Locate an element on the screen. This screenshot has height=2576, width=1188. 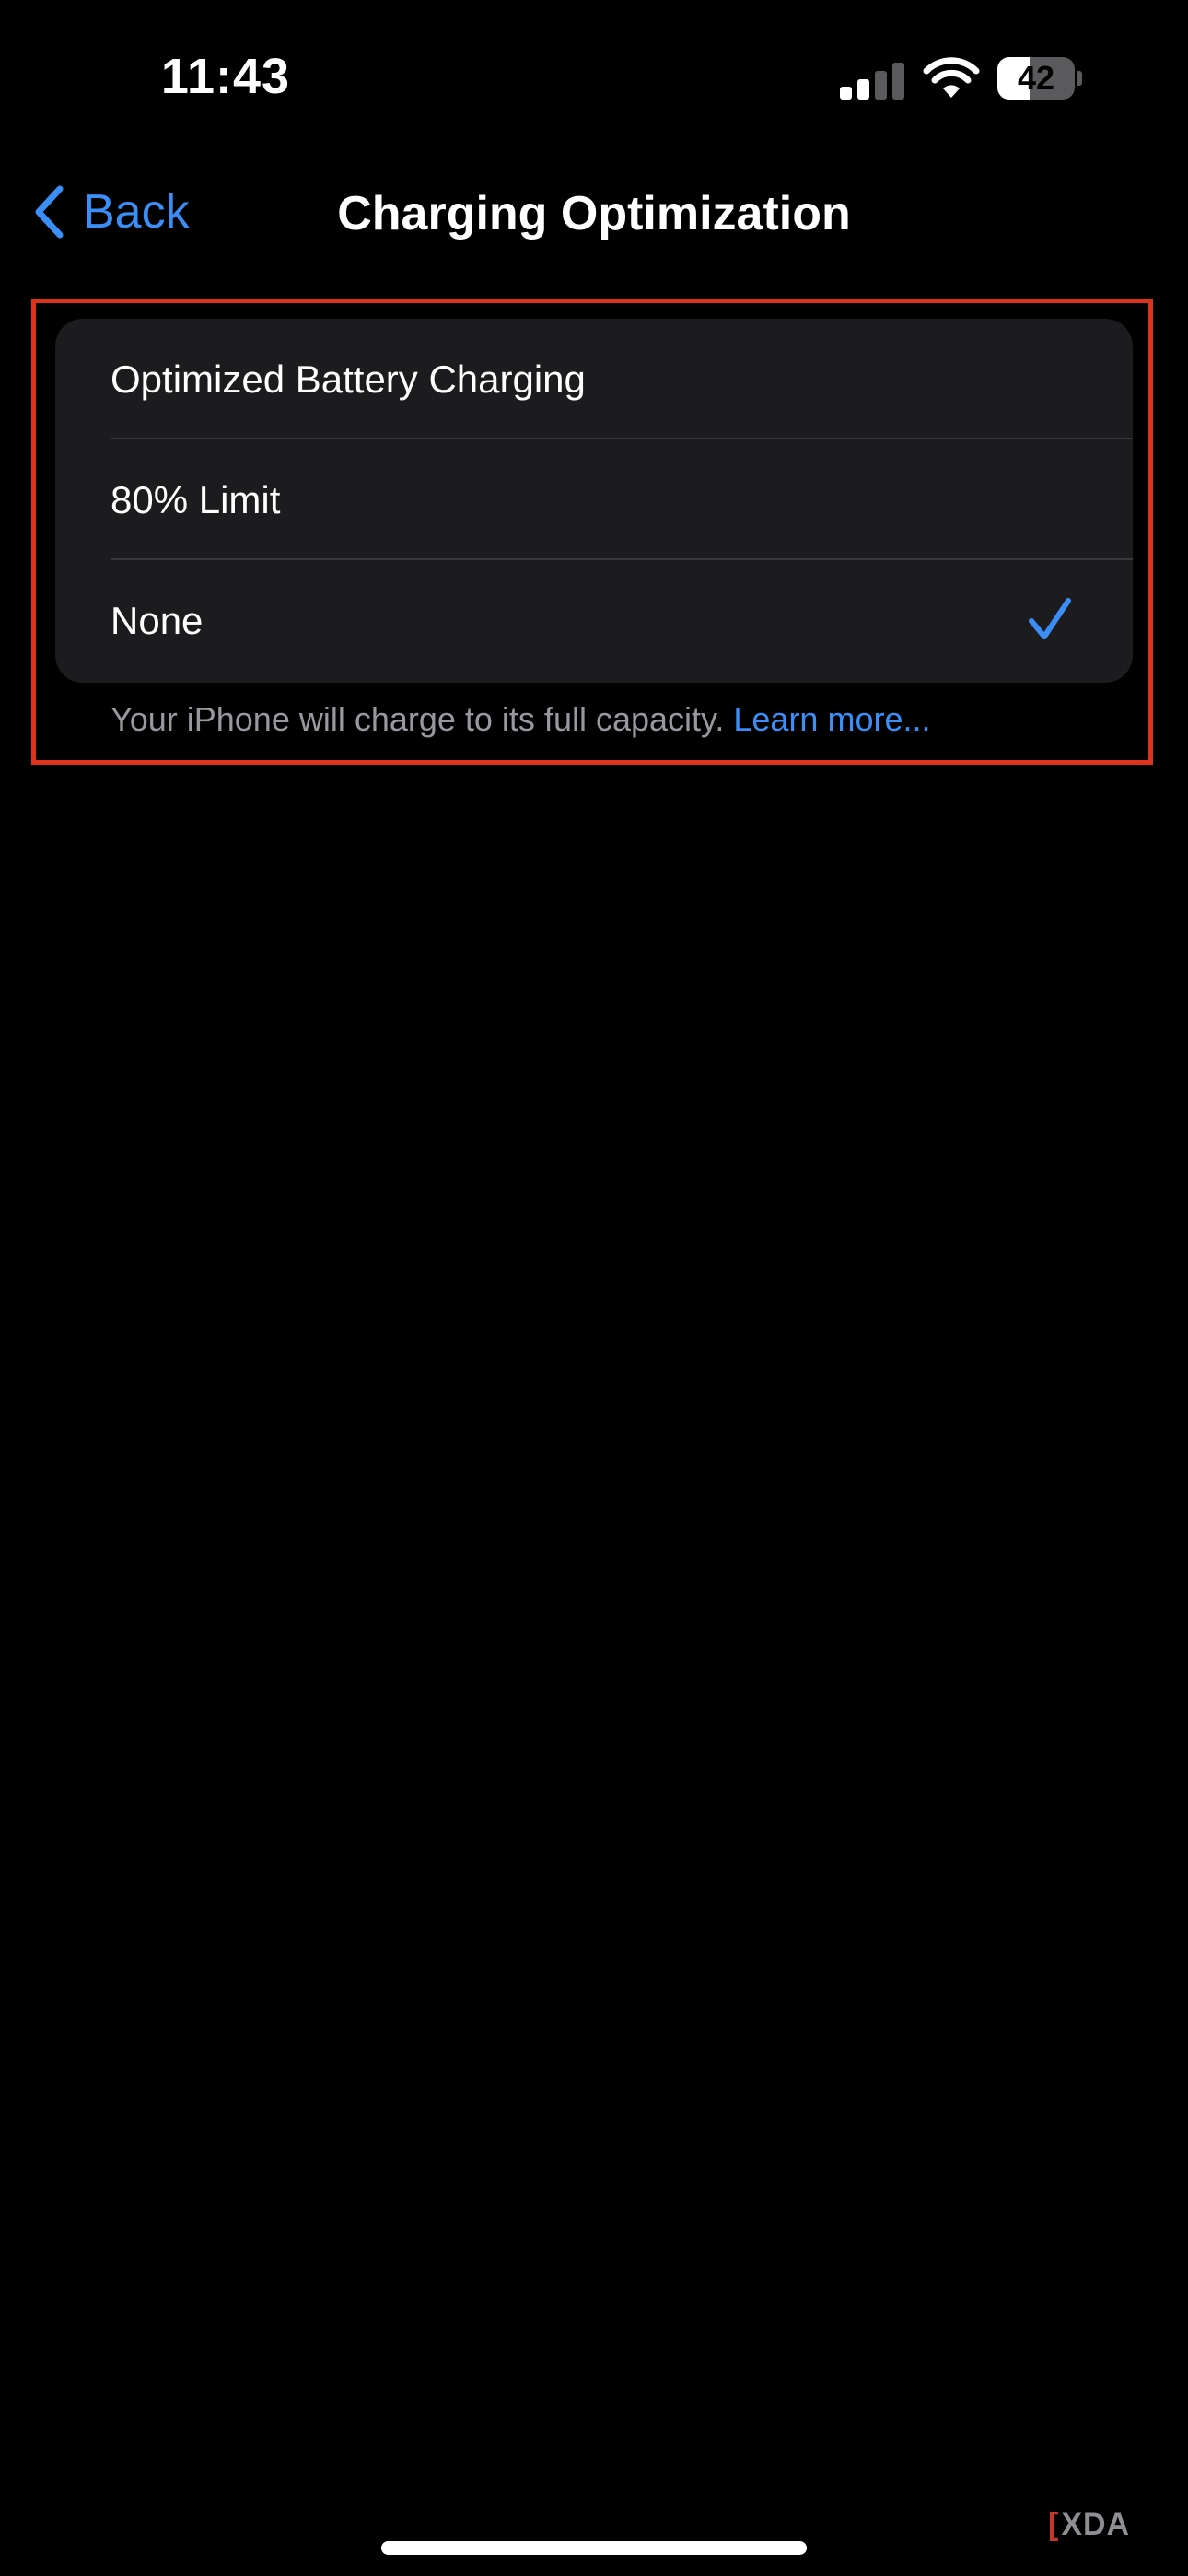
status-time: 11:43 is located at coordinates (225, 76).